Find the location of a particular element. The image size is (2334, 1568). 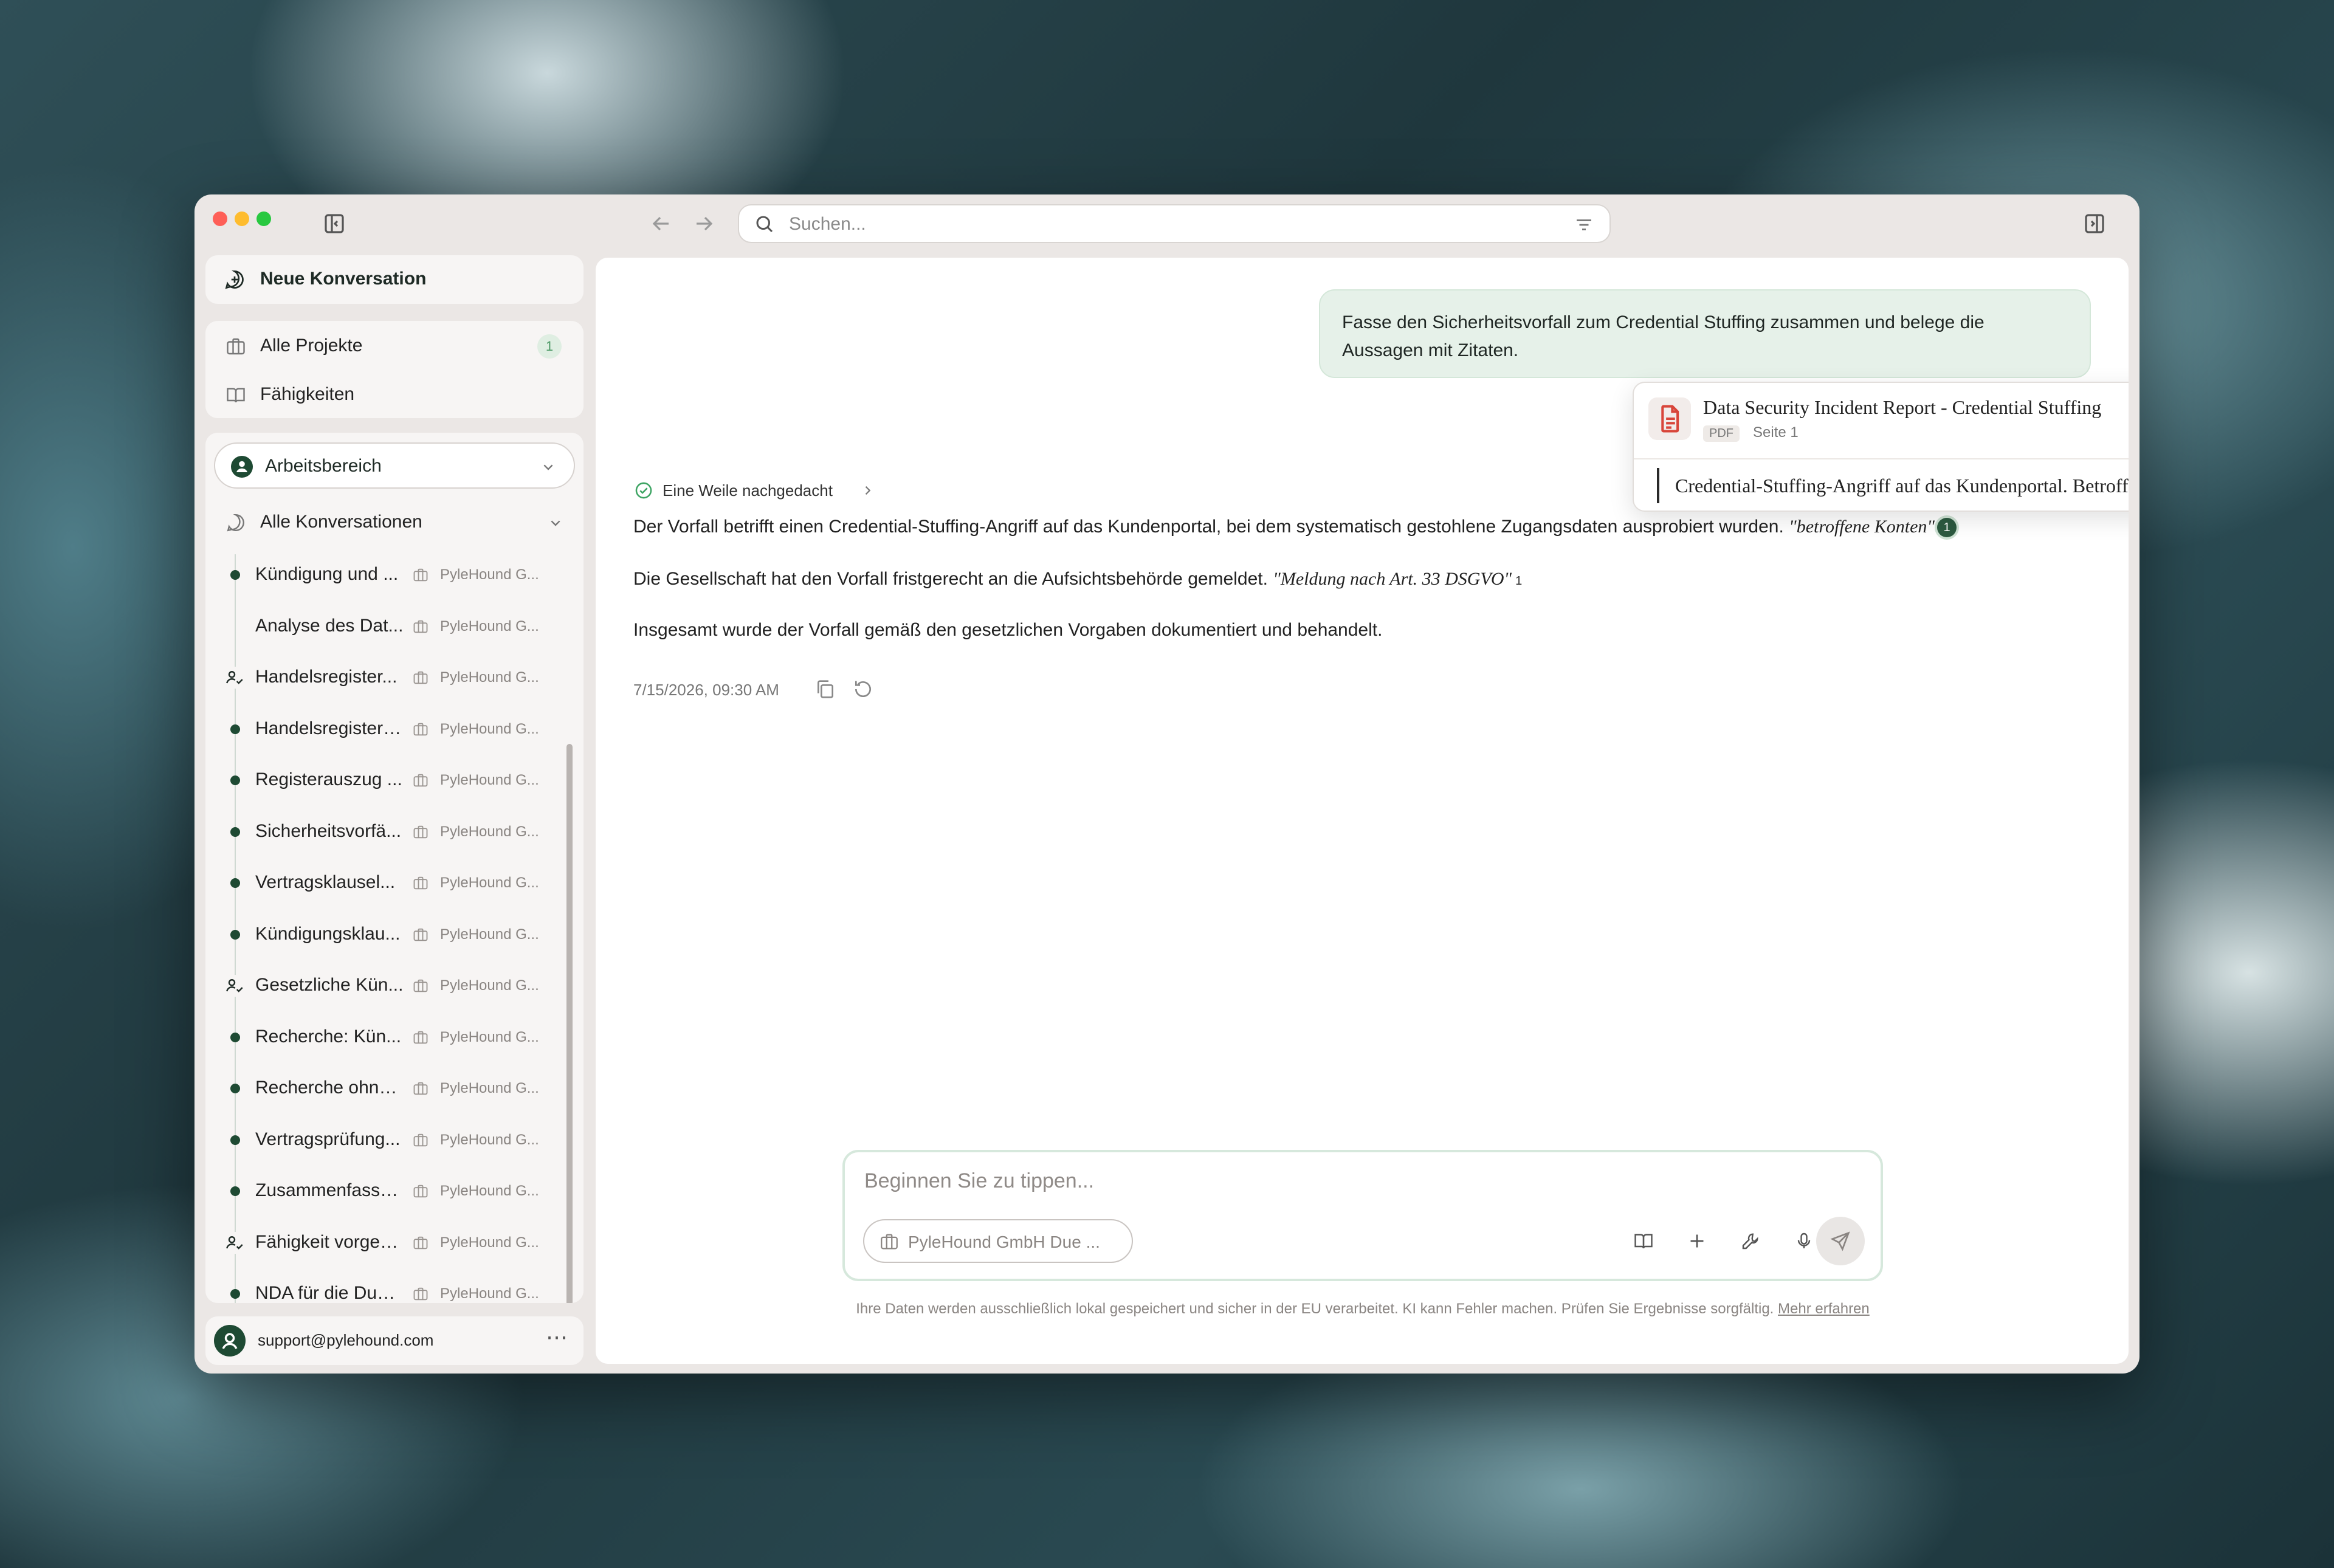

sidebar-item-skills: Fähigkeiten is located at coordinates (394, 395).